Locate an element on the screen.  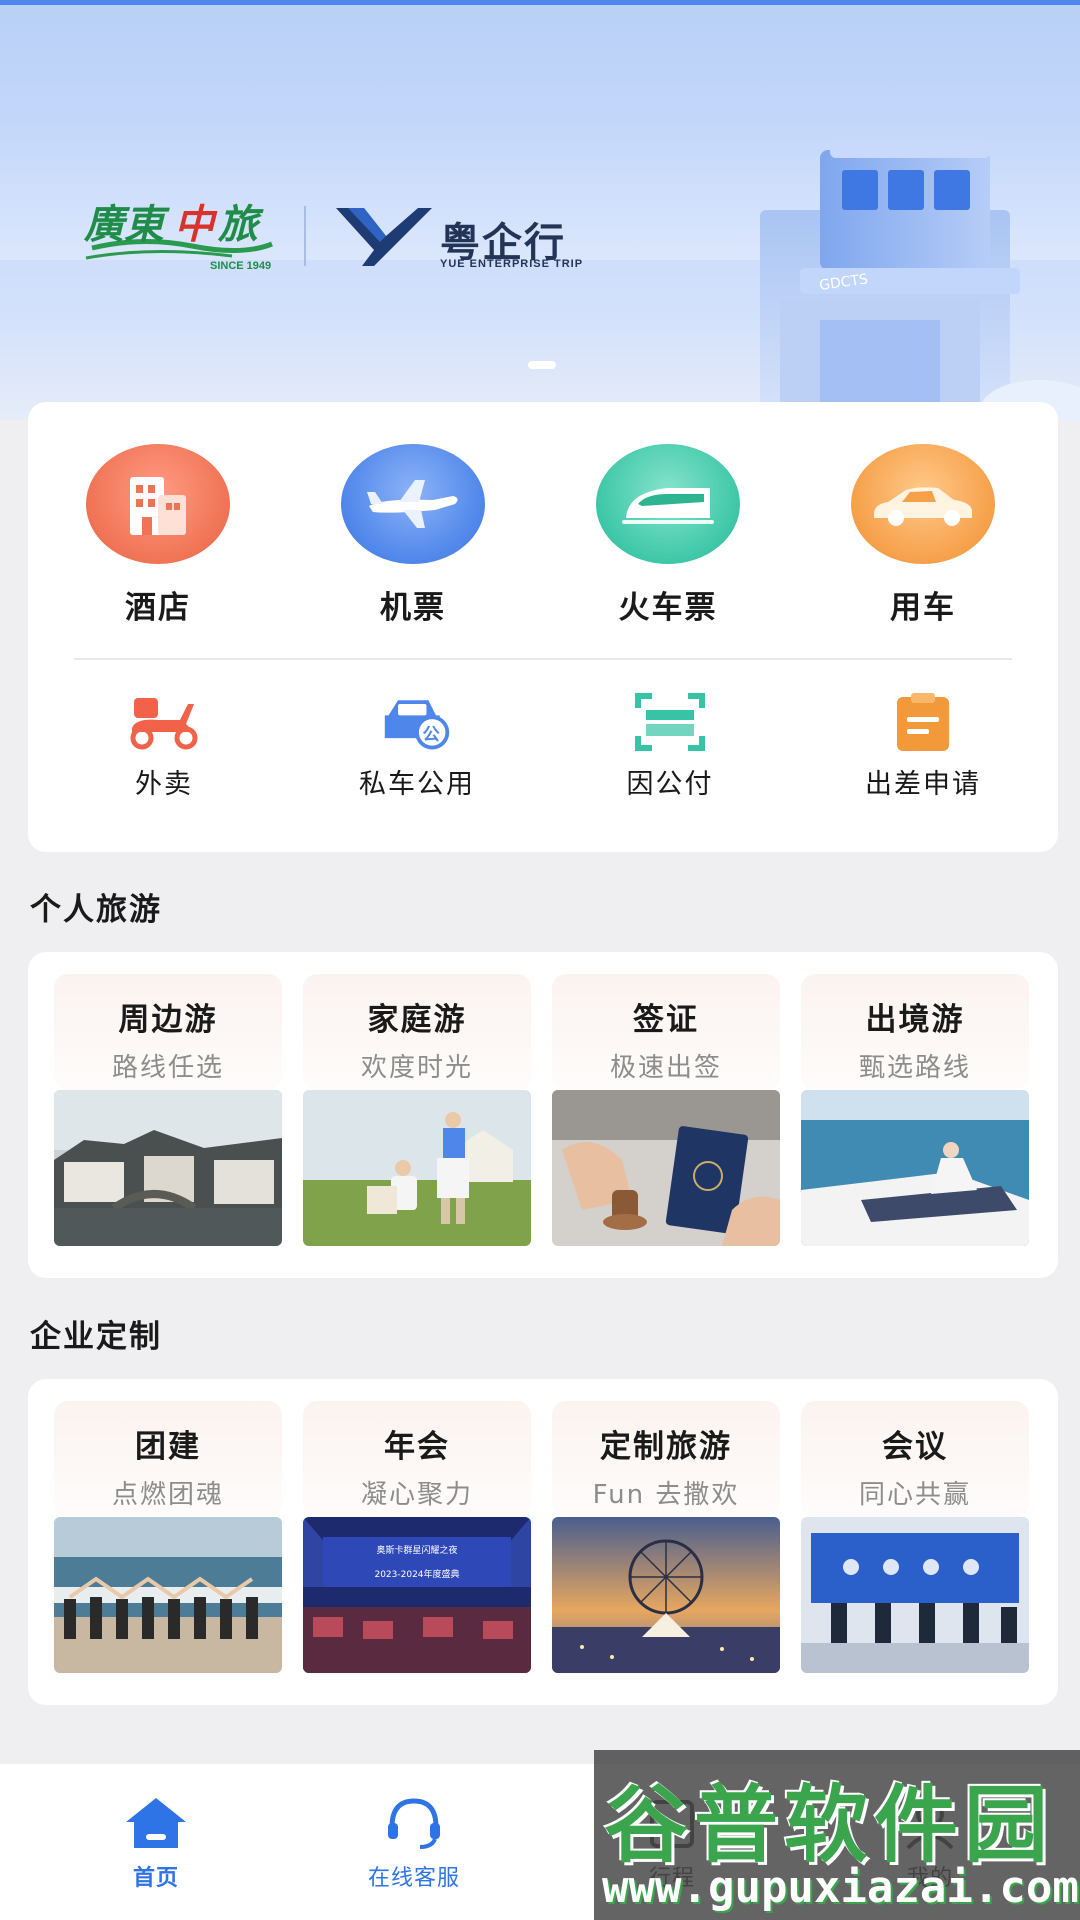
nav-home: 首页 is located at coordinates (156, 1847).